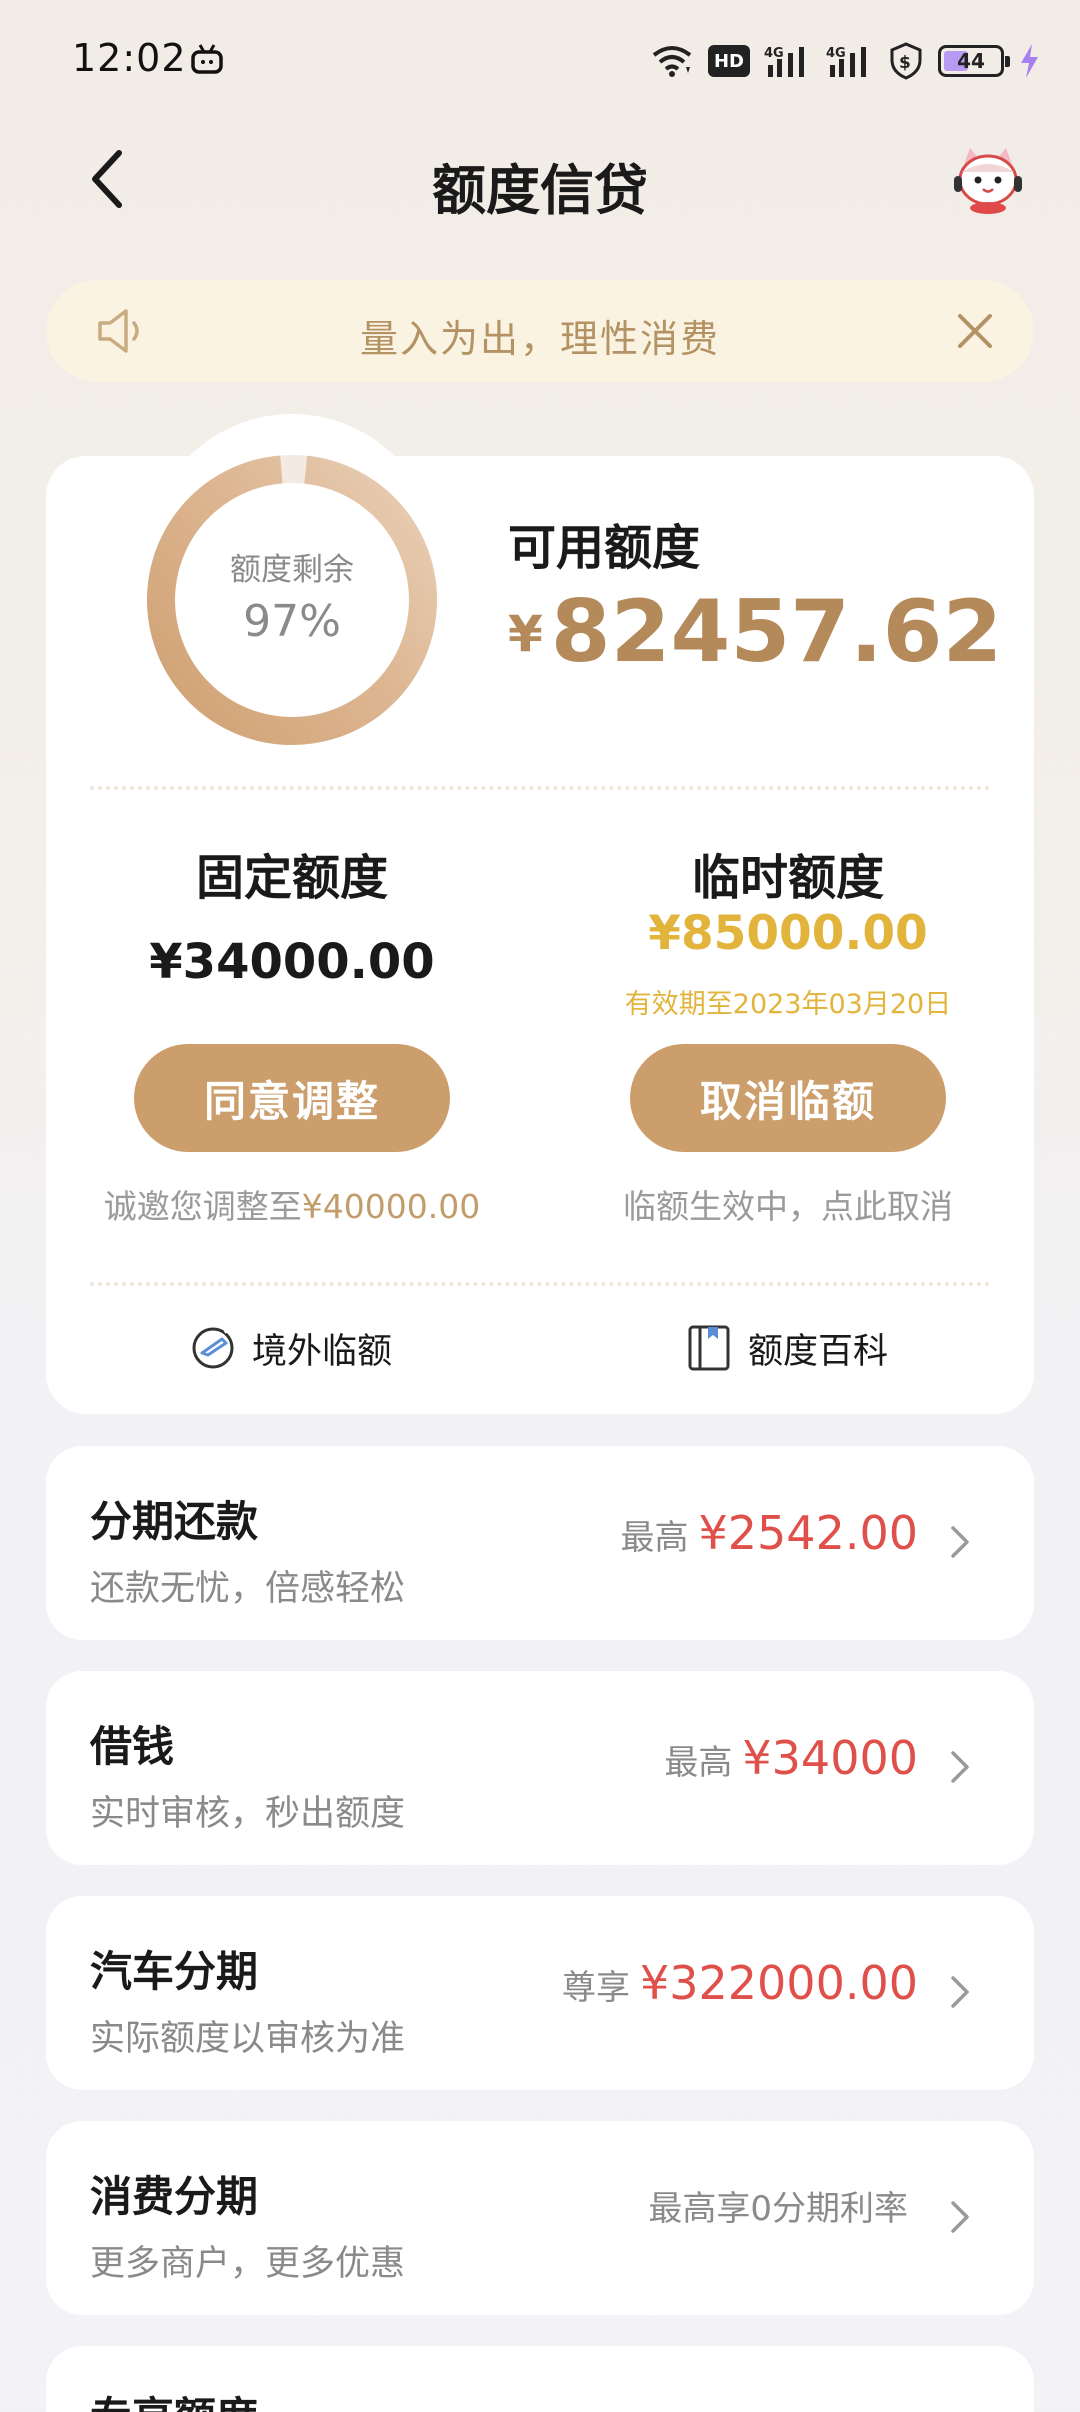 This screenshot has height=2412, width=1080. Describe the element at coordinates (540, 62) in the screenshot. I see `status-bar: 12:02 HD 4G 4G $ 44` at that location.